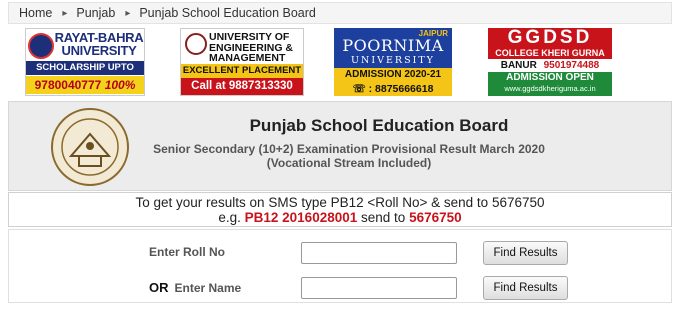  I want to click on find-results-roll-button: Find Results, so click(525, 253).